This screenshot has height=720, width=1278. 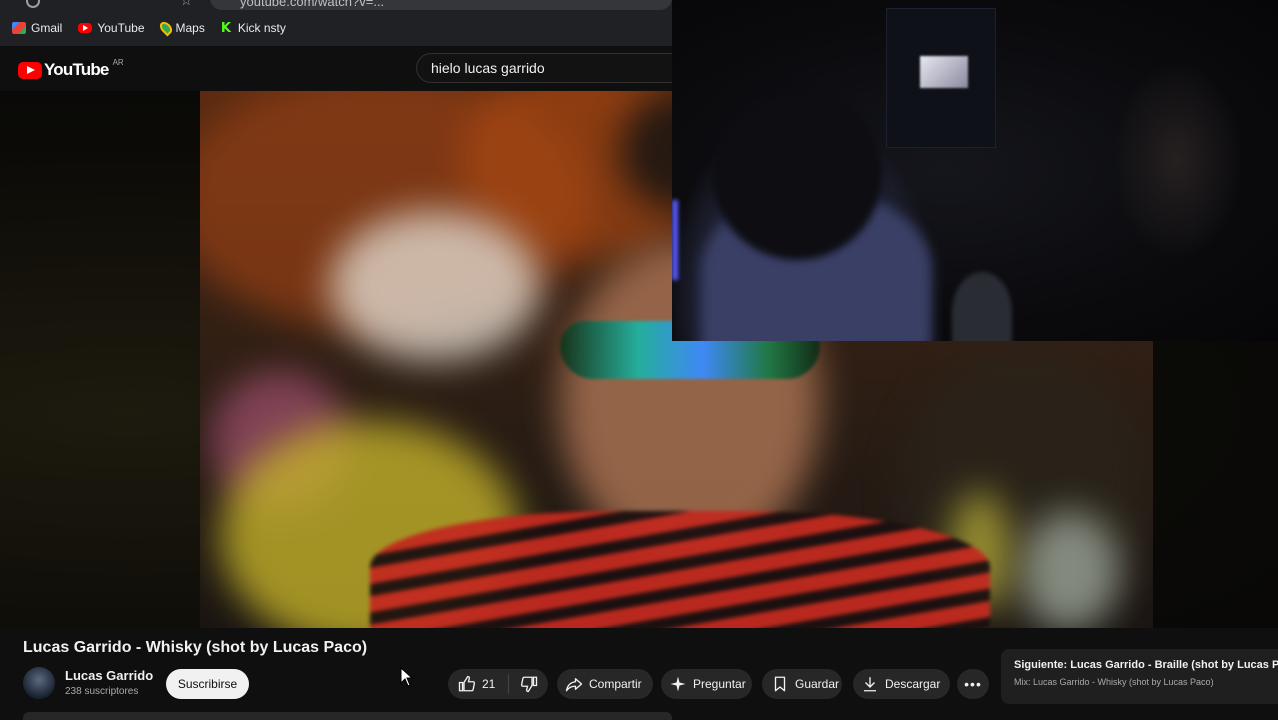 I want to click on bookmark-youtube: YouTube, so click(x=111, y=28).